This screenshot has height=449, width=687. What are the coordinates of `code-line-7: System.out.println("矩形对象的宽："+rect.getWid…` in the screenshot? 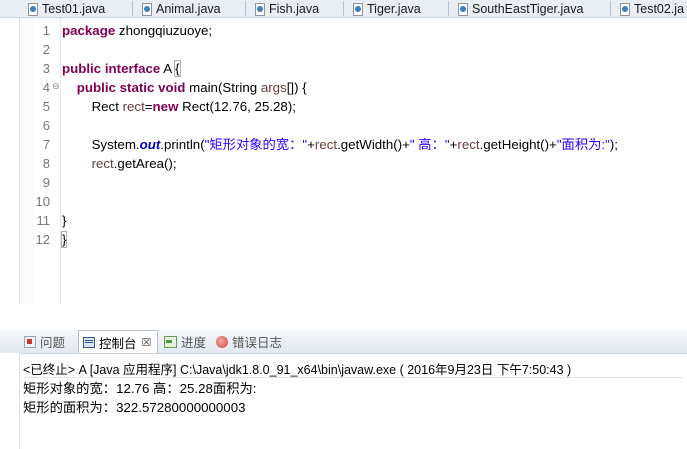 It's located at (340, 144).